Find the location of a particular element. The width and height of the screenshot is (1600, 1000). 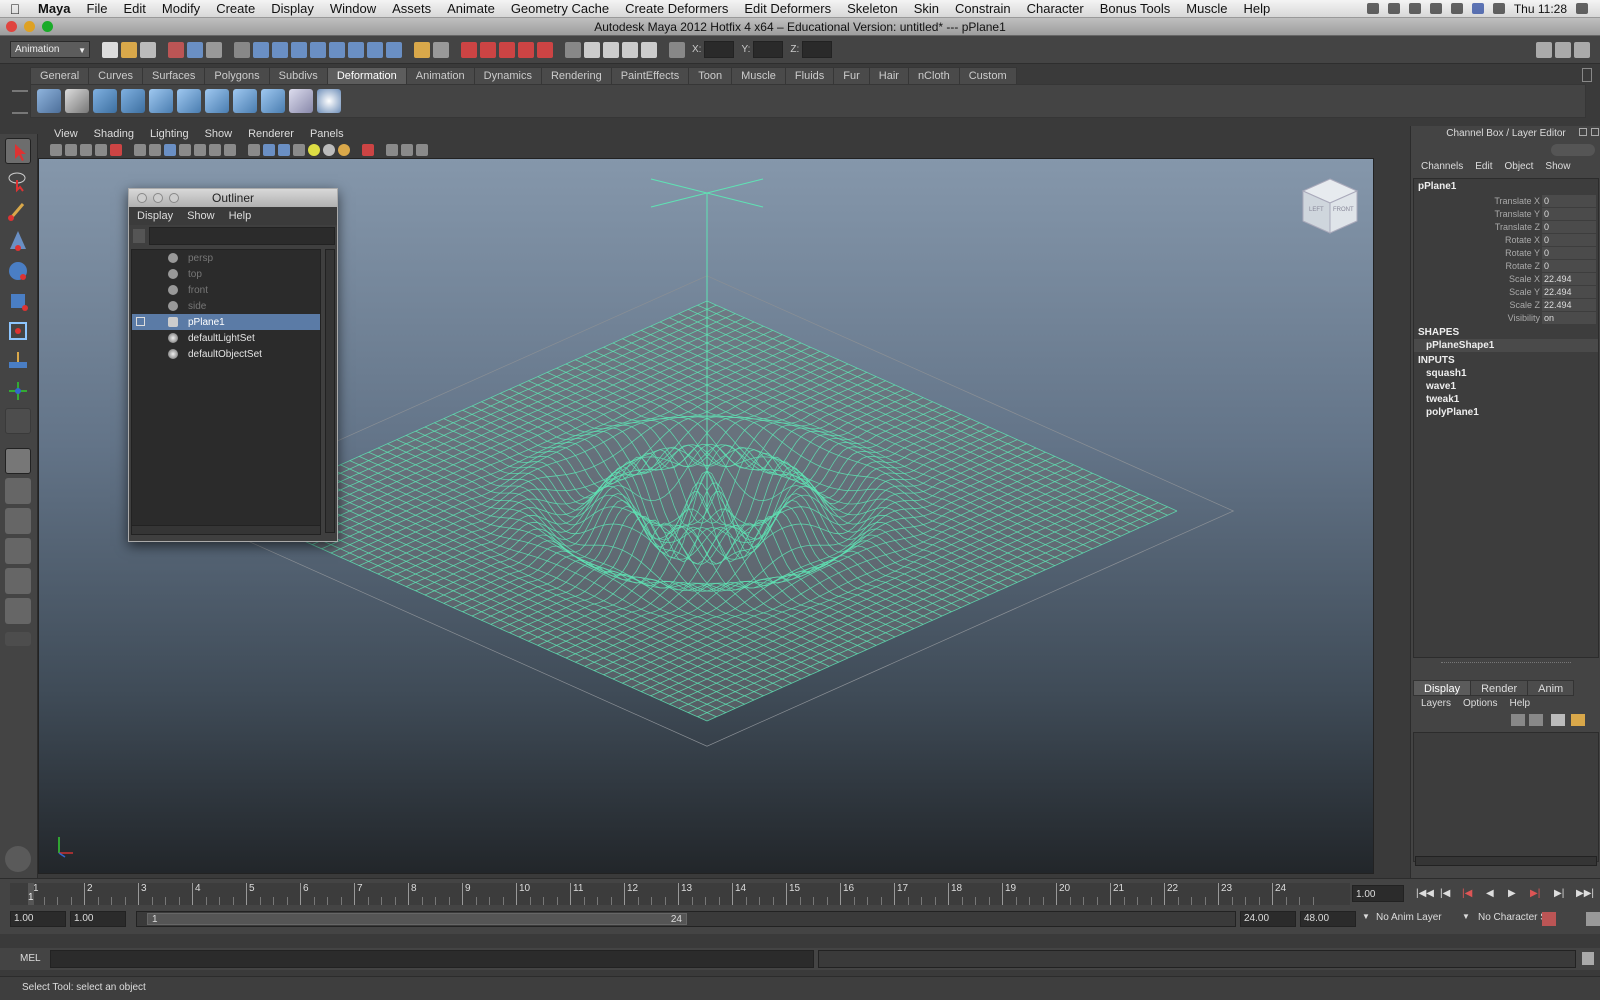

wave-icon is located at coordinates (245, 101).